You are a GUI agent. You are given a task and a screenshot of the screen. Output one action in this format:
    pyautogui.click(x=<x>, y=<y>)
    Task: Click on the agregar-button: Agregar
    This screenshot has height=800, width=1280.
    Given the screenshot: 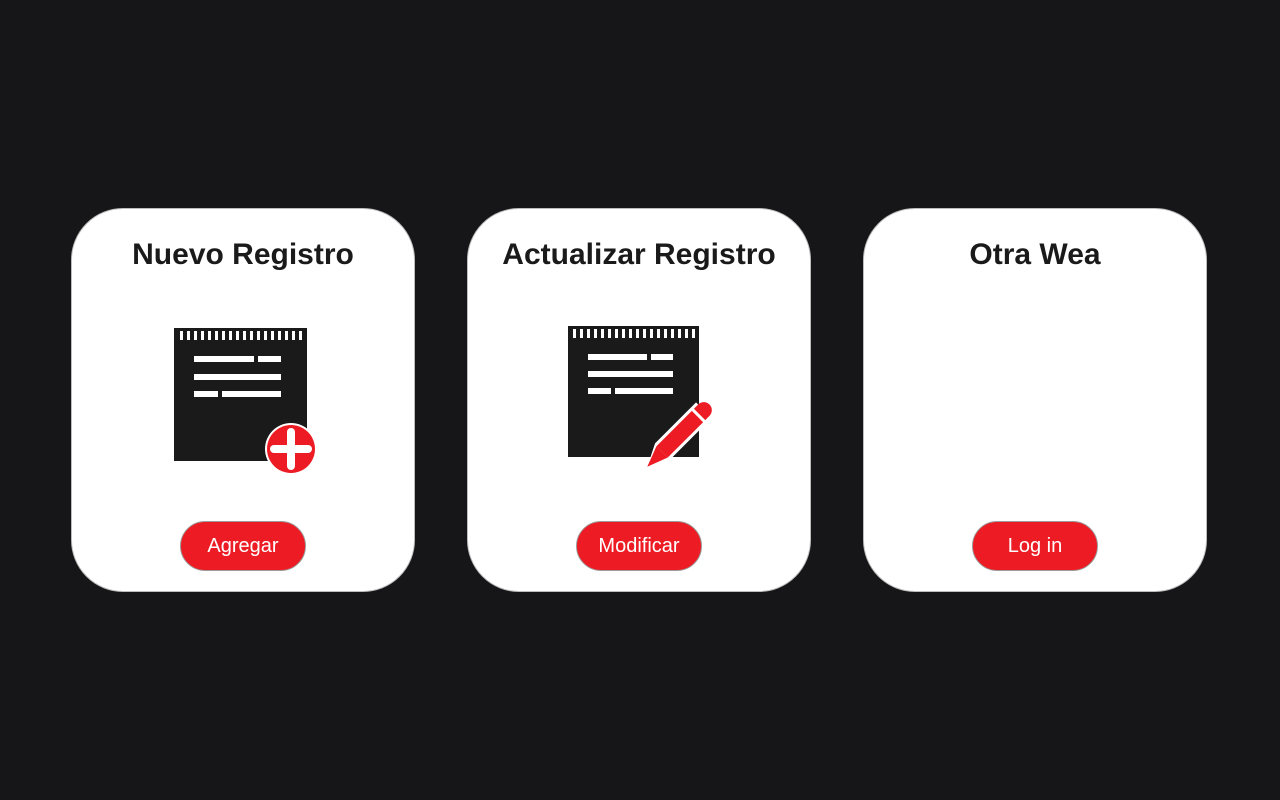 What is the action you would take?
    pyautogui.click(x=243, y=546)
    